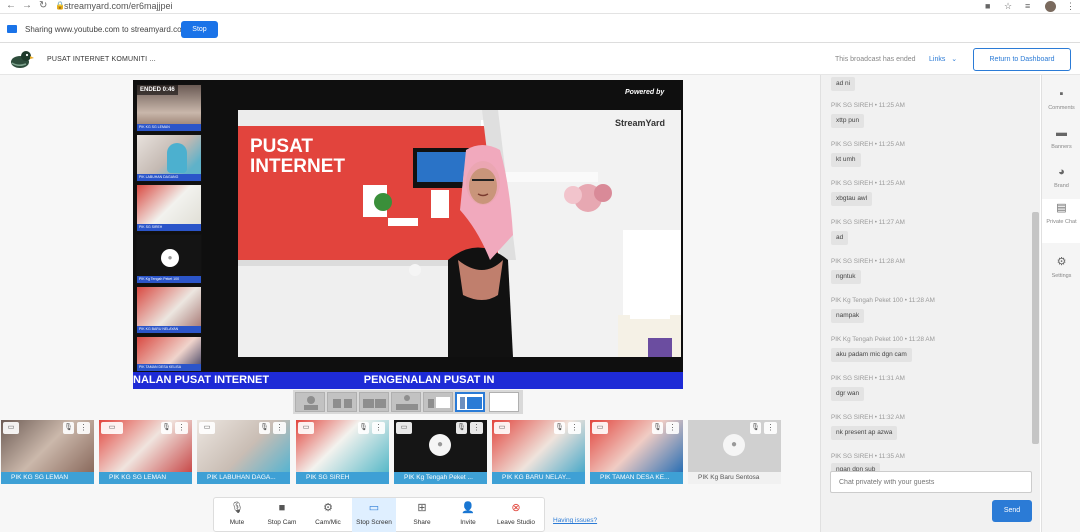 This screenshot has width=1080, height=532. What do you see at coordinates (374, 402) in the screenshot?
I see `layout-group-button` at bounding box center [374, 402].